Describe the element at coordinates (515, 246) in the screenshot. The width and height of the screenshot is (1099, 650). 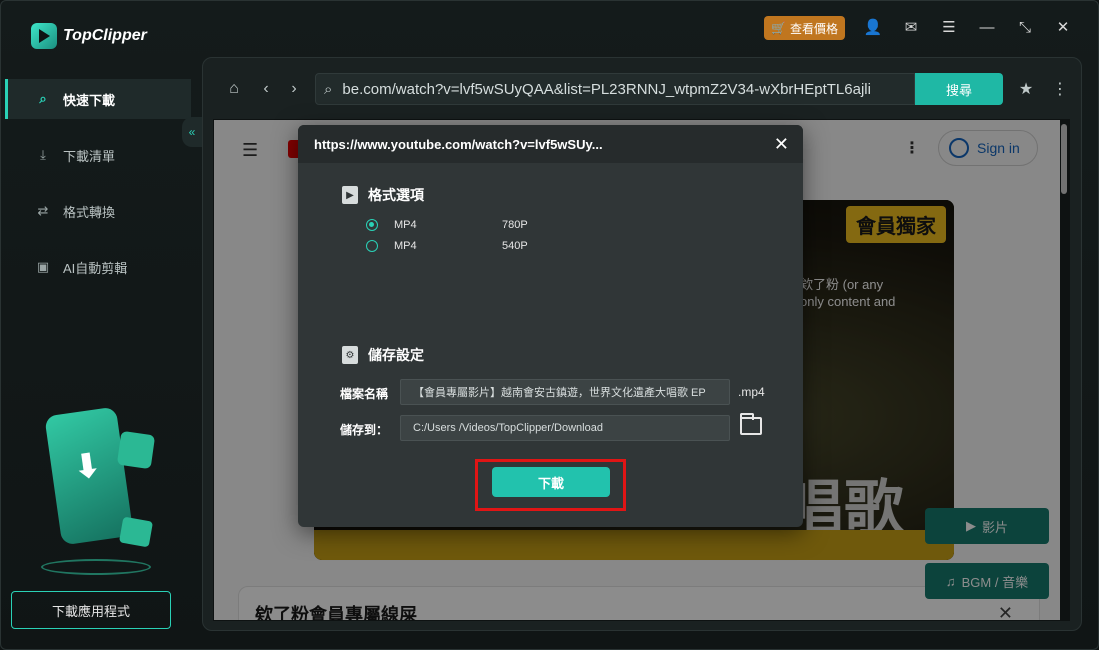
I see `option-resolution: 540P` at that location.